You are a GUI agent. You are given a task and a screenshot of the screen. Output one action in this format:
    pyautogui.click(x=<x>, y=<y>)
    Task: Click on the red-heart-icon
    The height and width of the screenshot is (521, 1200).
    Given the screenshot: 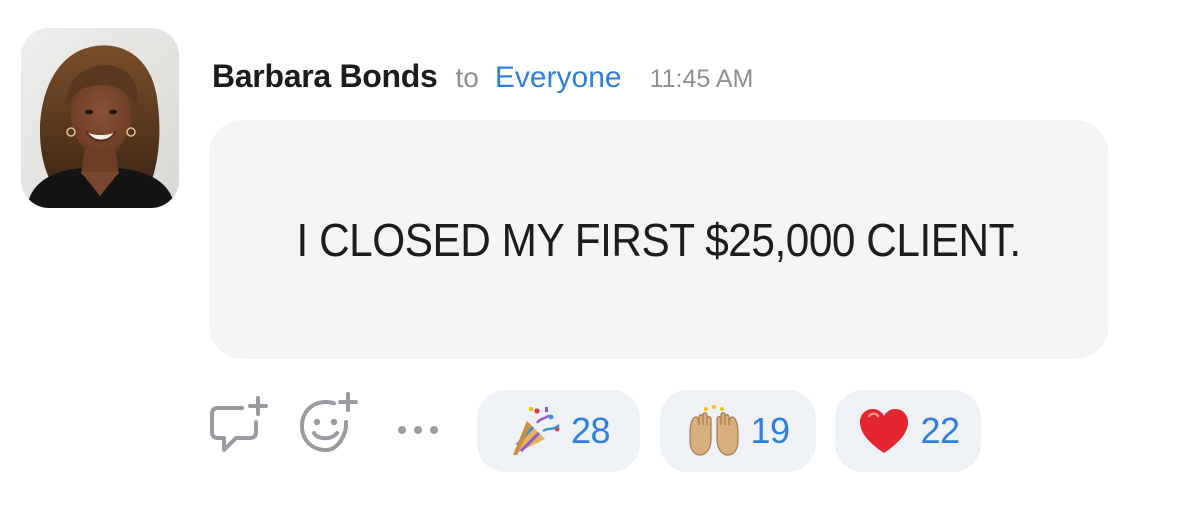 What is the action you would take?
    pyautogui.click(x=884, y=431)
    